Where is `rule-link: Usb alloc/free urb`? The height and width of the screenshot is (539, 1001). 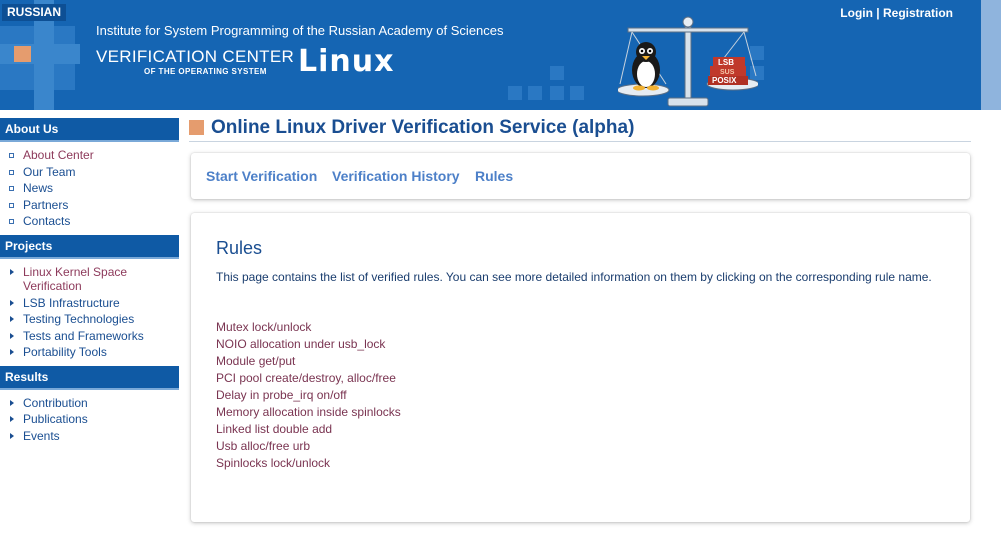
rule-link: Usb alloc/free urb is located at coordinates (308, 446).